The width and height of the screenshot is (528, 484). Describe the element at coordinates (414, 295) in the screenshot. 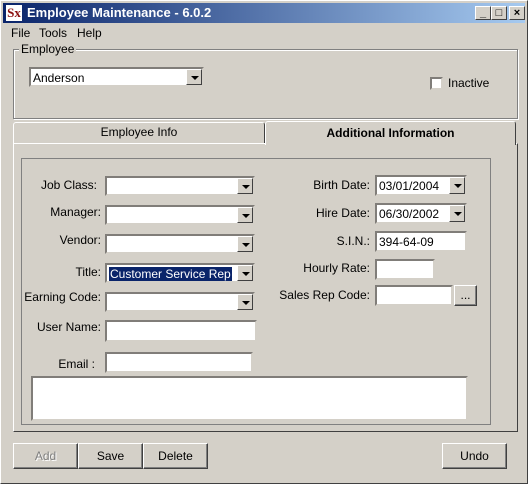

I see `sales-rep-code-input` at that location.